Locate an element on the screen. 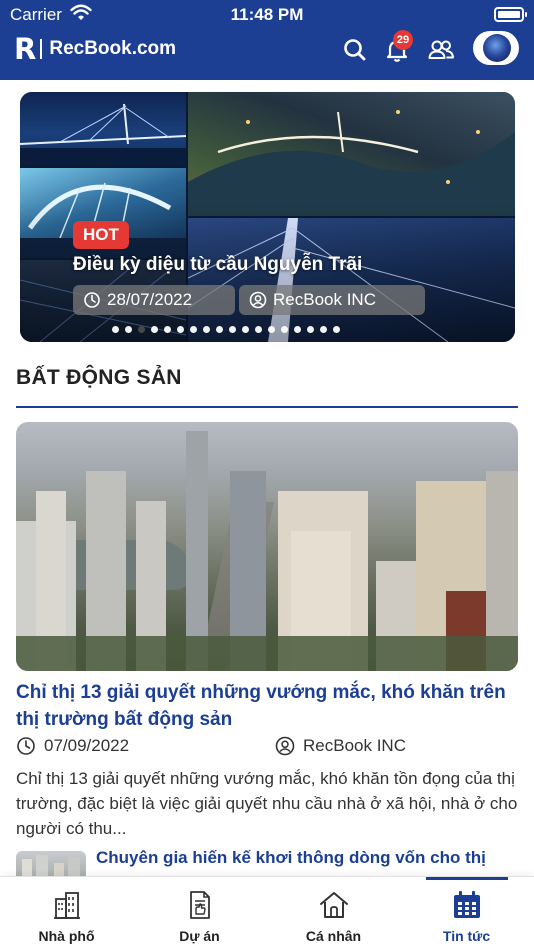 The width and height of the screenshot is (534, 950). tab-label: Tin tức is located at coordinates (466, 936).